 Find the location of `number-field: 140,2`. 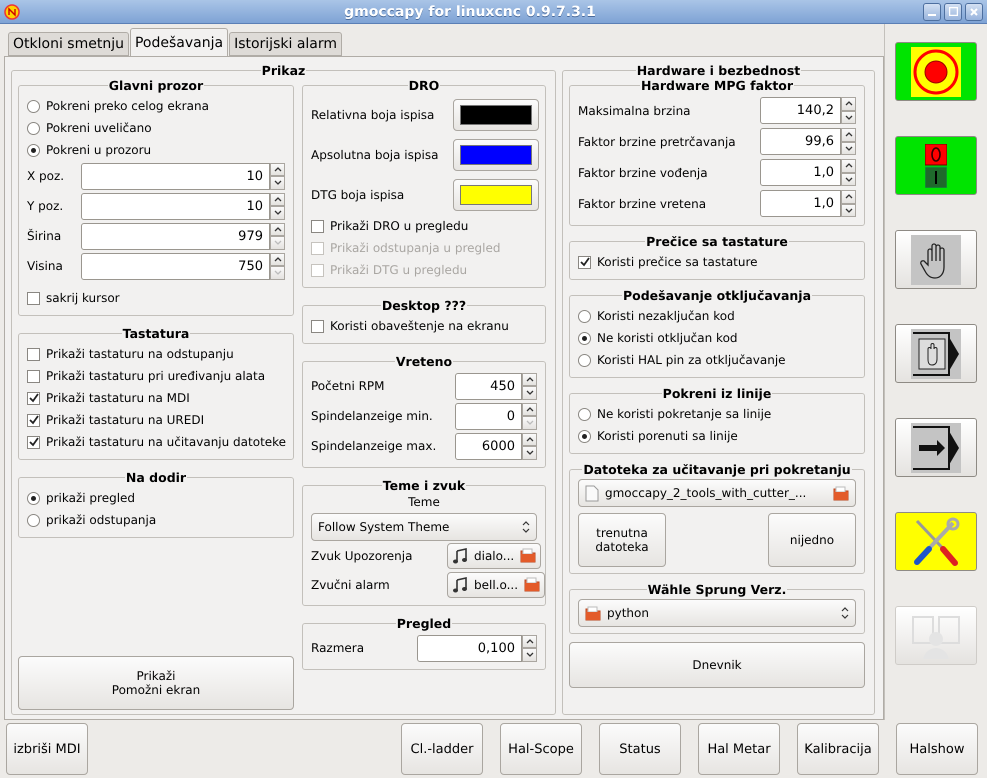

number-field: 140,2 is located at coordinates (800, 110).